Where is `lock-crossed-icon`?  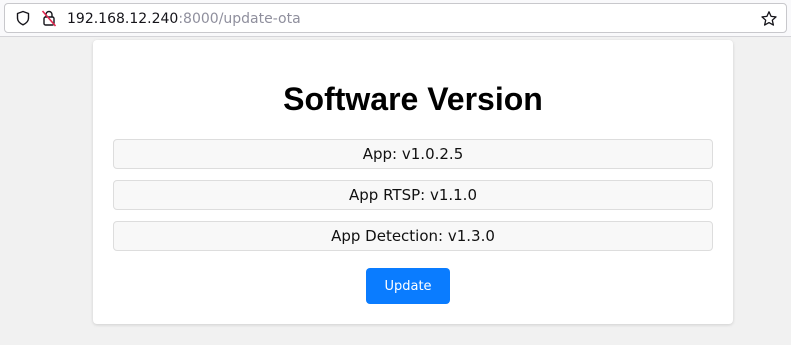
lock-crossed-icon is located at coordinates (49, 18).